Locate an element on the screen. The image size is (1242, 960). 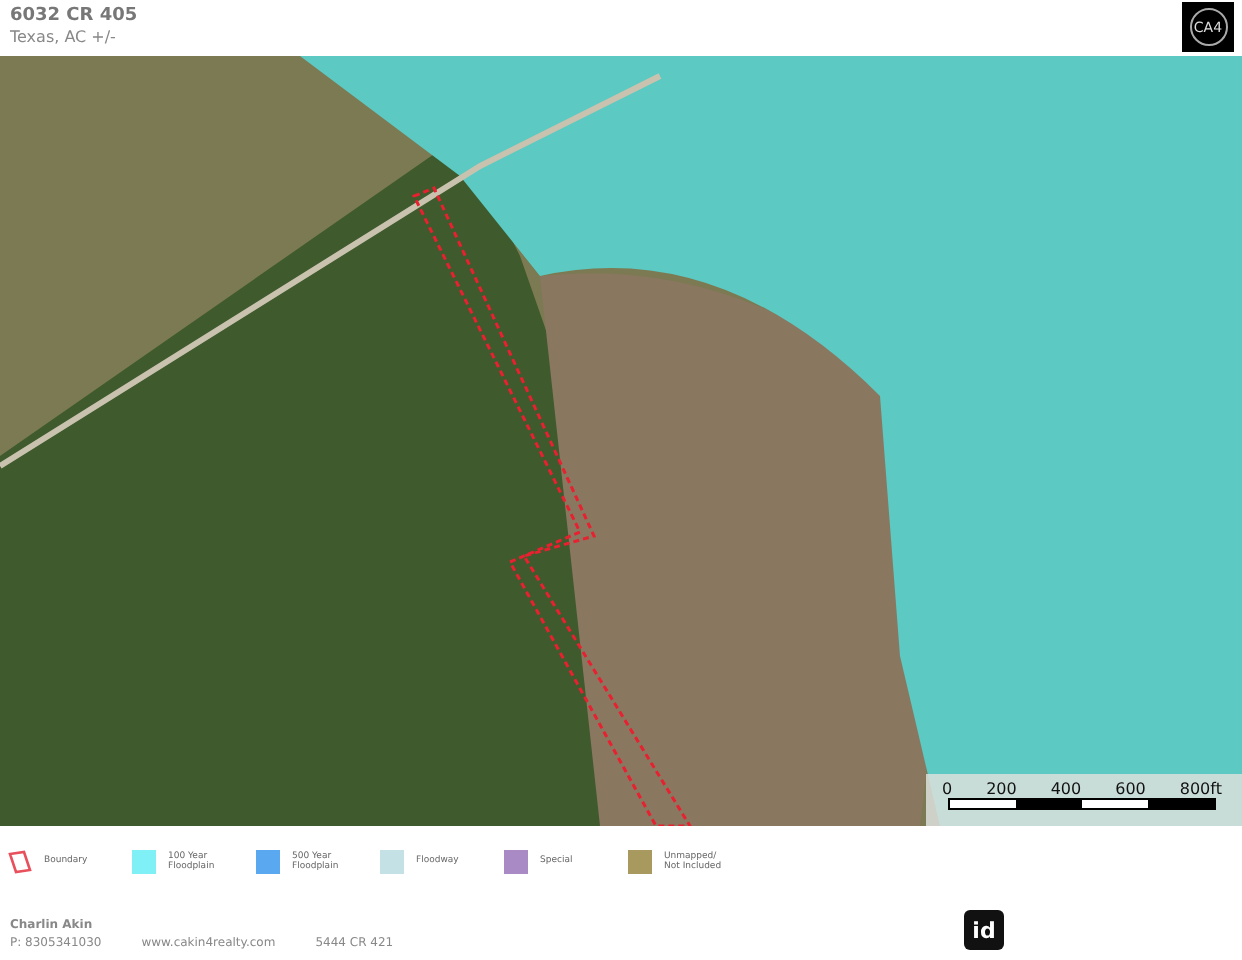
provider-logo: id is located at coordinates (984, 930).